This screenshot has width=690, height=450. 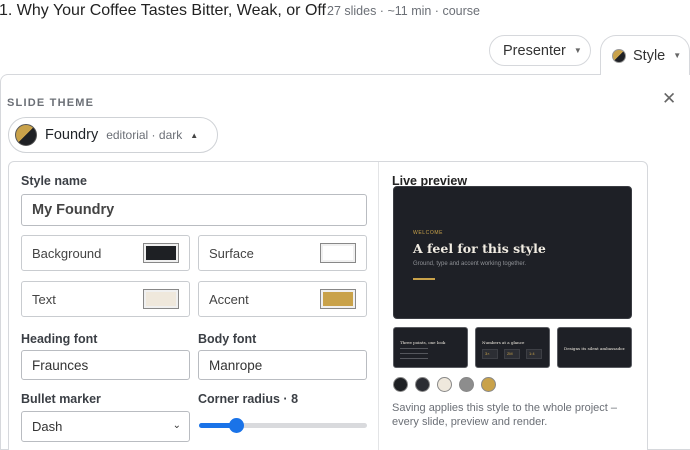 What do you see at coordinates (282, 253) in the screenshot?
I see `surface-color-field: Surface` at bounding box center [282, 253].